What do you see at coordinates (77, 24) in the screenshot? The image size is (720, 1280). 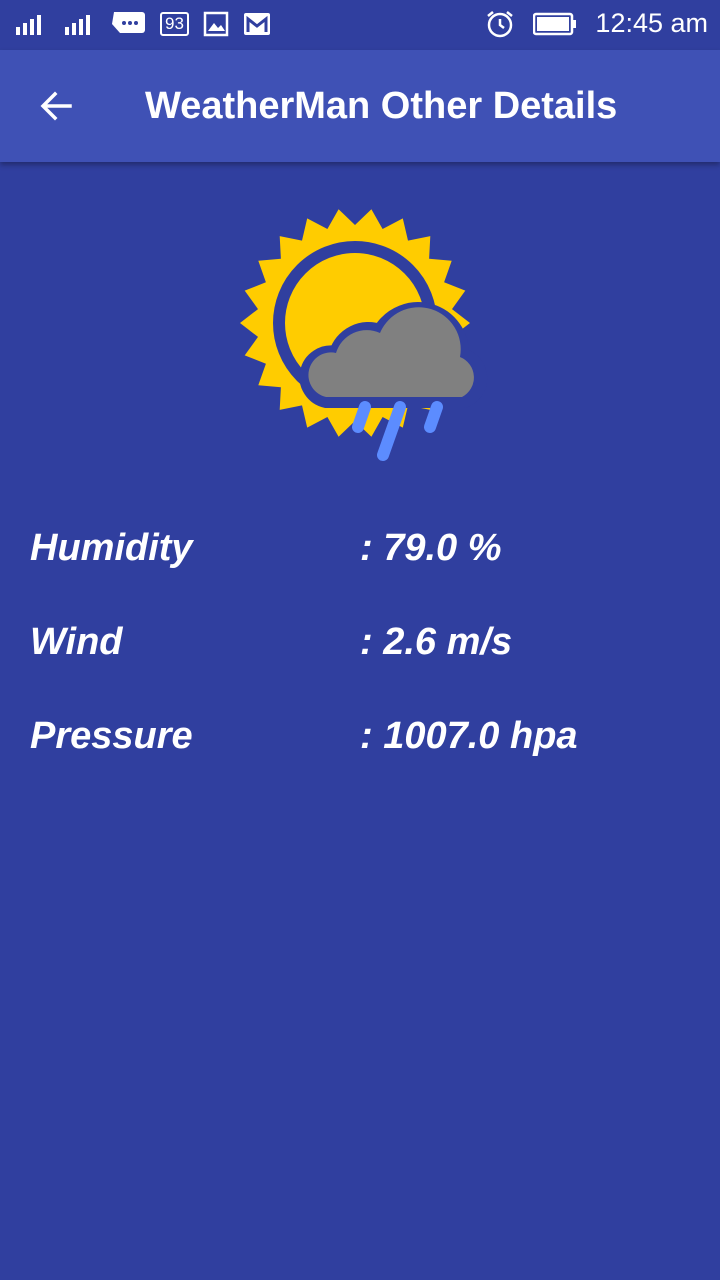 I see `signal-sim2-icon` at bounding box center [77, 24].